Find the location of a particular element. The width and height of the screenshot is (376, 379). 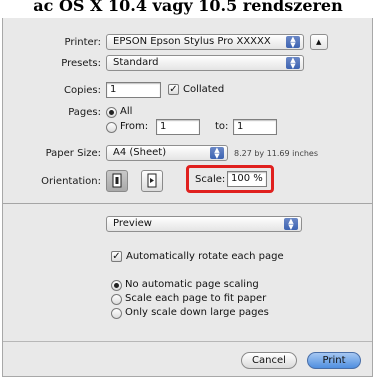

portrait-button is located at coordinates (117, 181).